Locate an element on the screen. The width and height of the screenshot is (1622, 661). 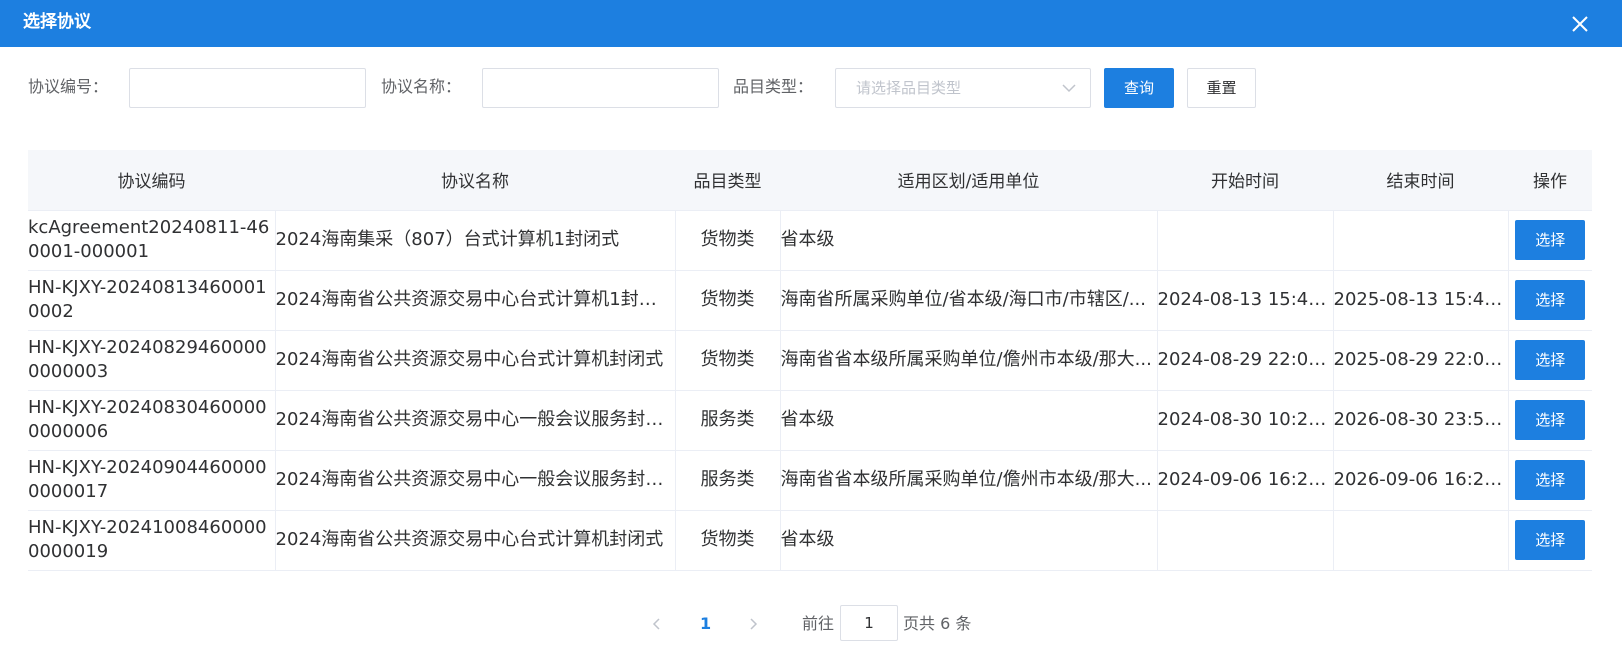
search-button: 查询 is located at coordinates (1139, 88).